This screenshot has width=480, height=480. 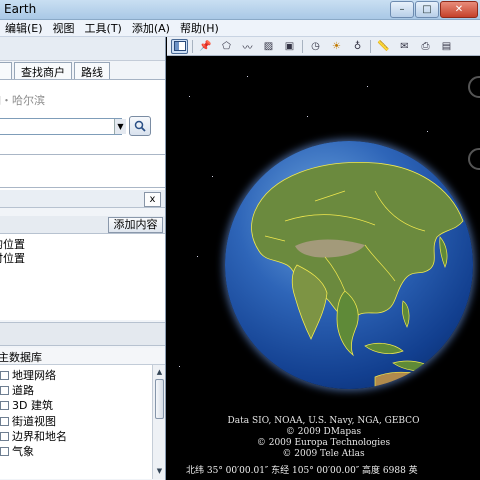 I want to click on print-button: ⎙, so click(x=425, y=46).